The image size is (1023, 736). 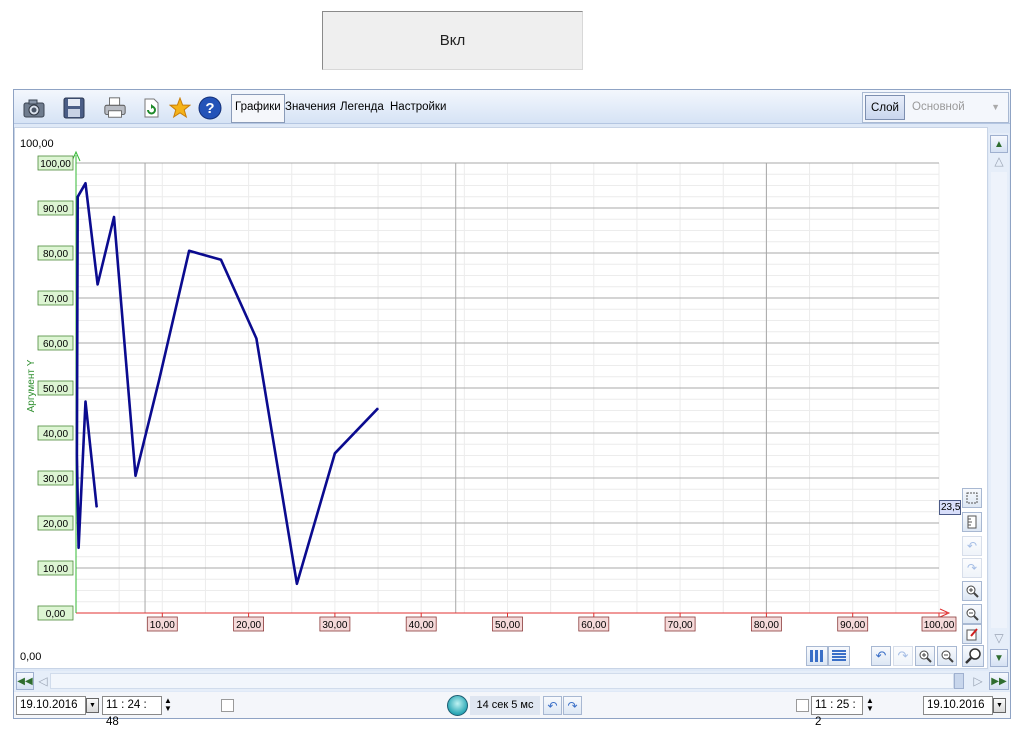 What do you see at coordinates (421, 625) in the screenshot?
I see `x-tick-label: 40,00` at bounding box center [421, 625].